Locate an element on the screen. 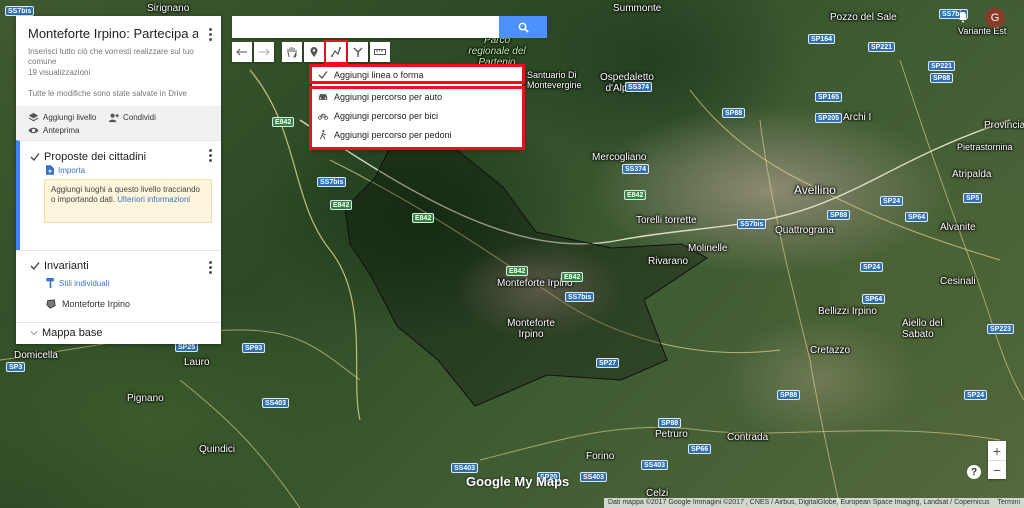  zoom-out-button: − is located at coordinates (997, 469).